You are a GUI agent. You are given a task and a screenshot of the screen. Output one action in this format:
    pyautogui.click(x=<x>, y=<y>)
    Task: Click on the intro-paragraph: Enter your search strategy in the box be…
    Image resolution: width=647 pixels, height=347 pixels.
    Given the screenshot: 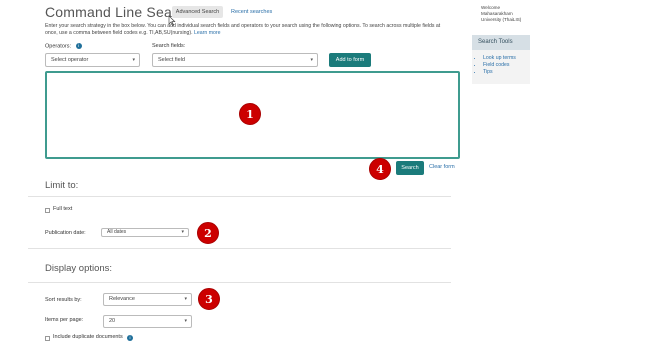 What is the action you would take?
    pyautogui.click(x=243, y=29)
    